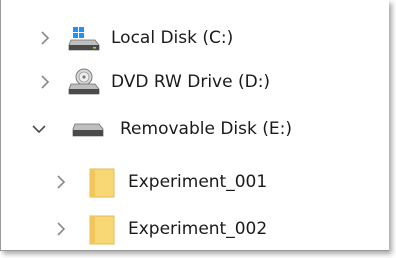 Image resolution: width=396 pixels, height=258 pixels. What do you see at coordinates (198, 182) in the screenshot?
I see `tree-item-label: Experiment_001` at bounding box center [198, 182].